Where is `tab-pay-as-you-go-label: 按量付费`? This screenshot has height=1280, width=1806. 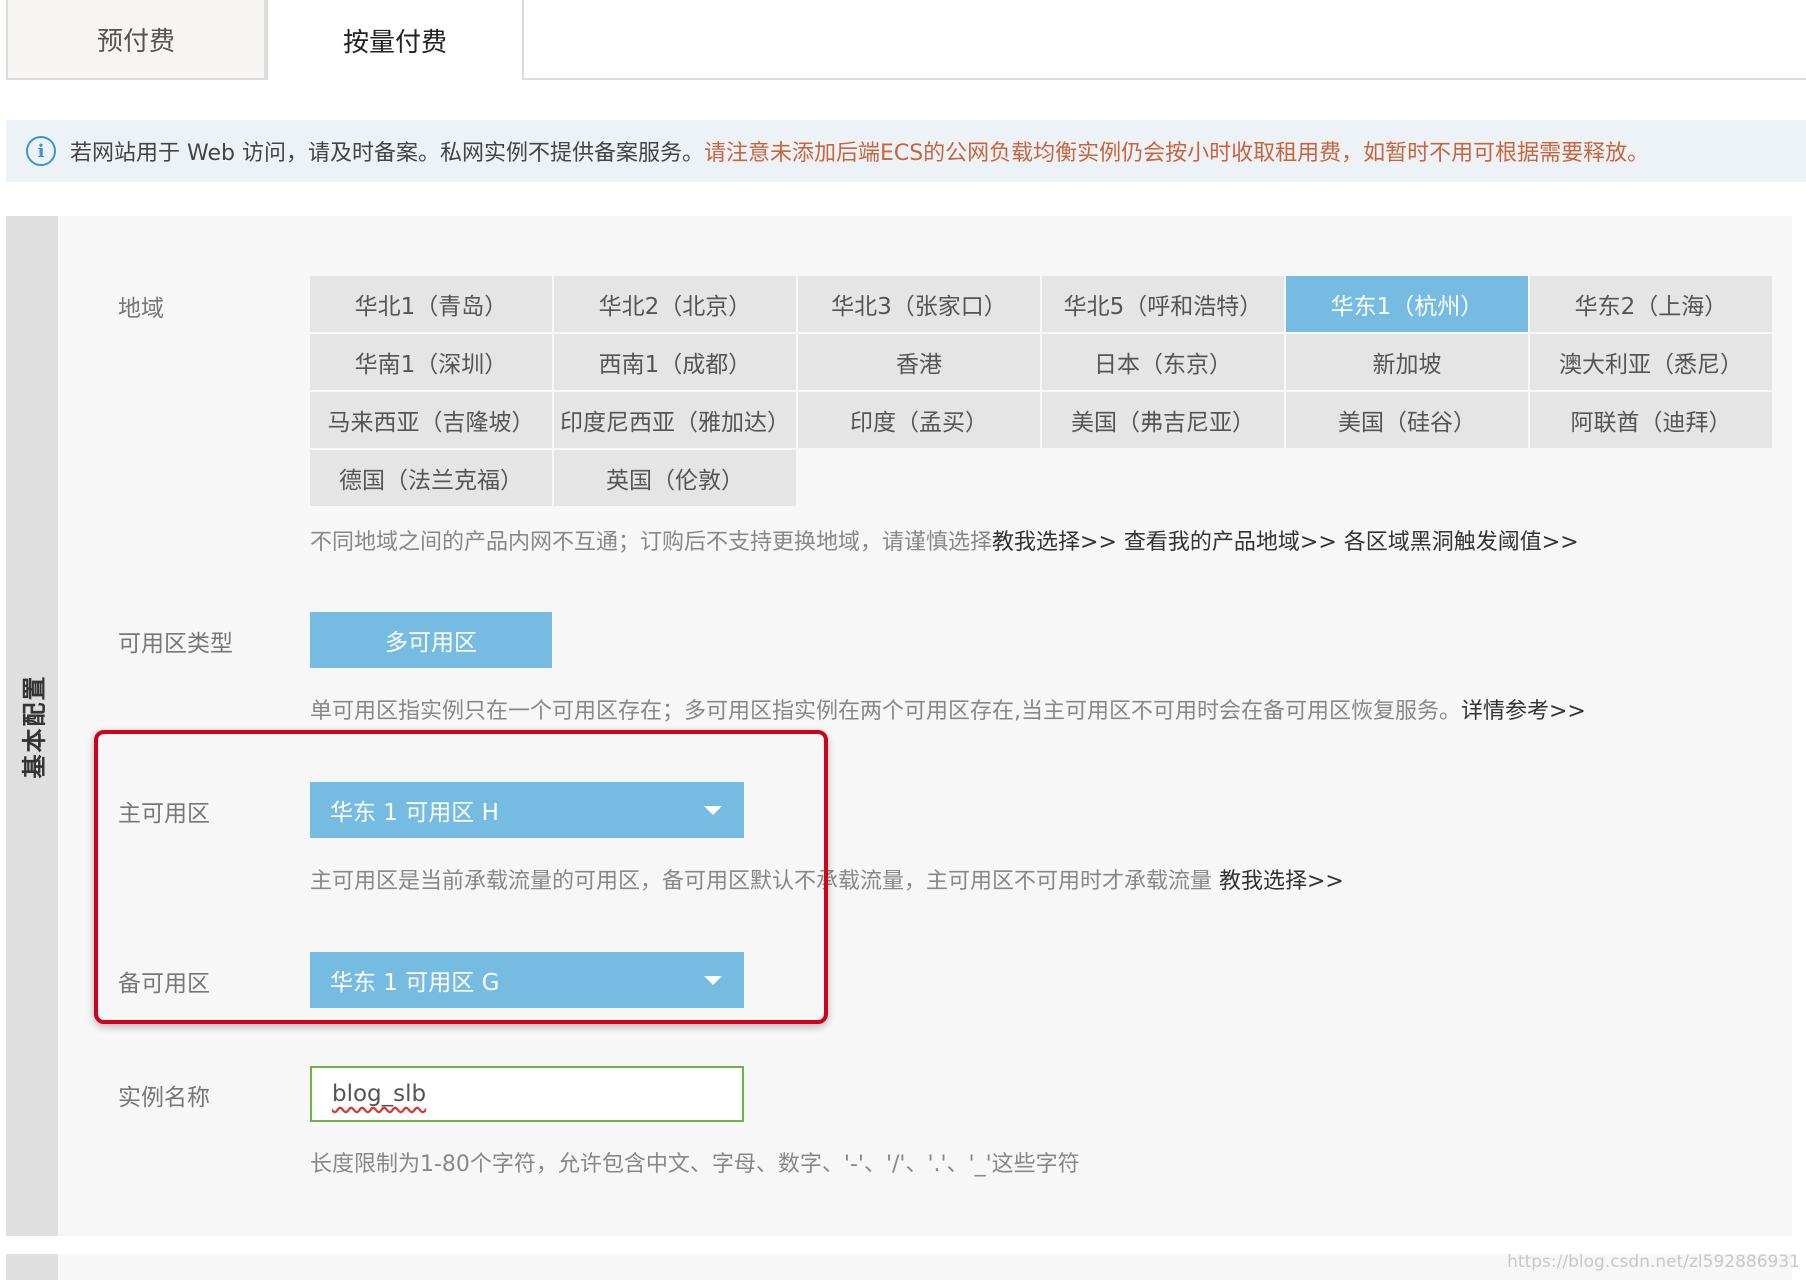
tab-pay-as-you-go-label: 按量付费 is located at coordinates (394, 42).